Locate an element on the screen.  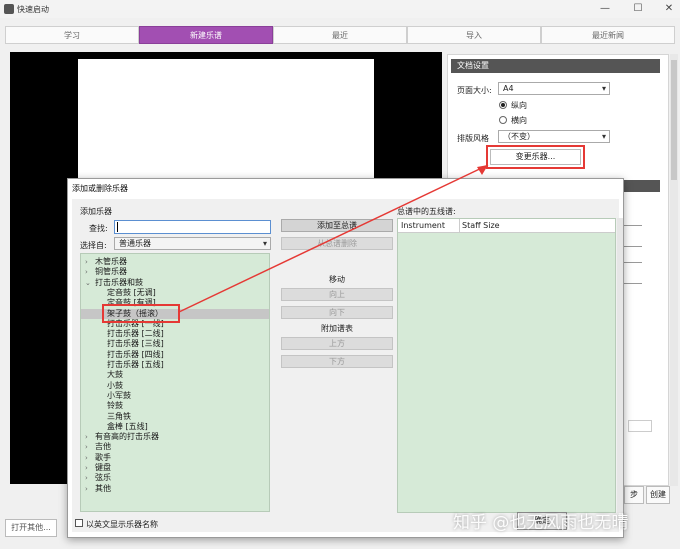
tree-item: 打击乐器和鼓 is located at coordinates (119, 283).